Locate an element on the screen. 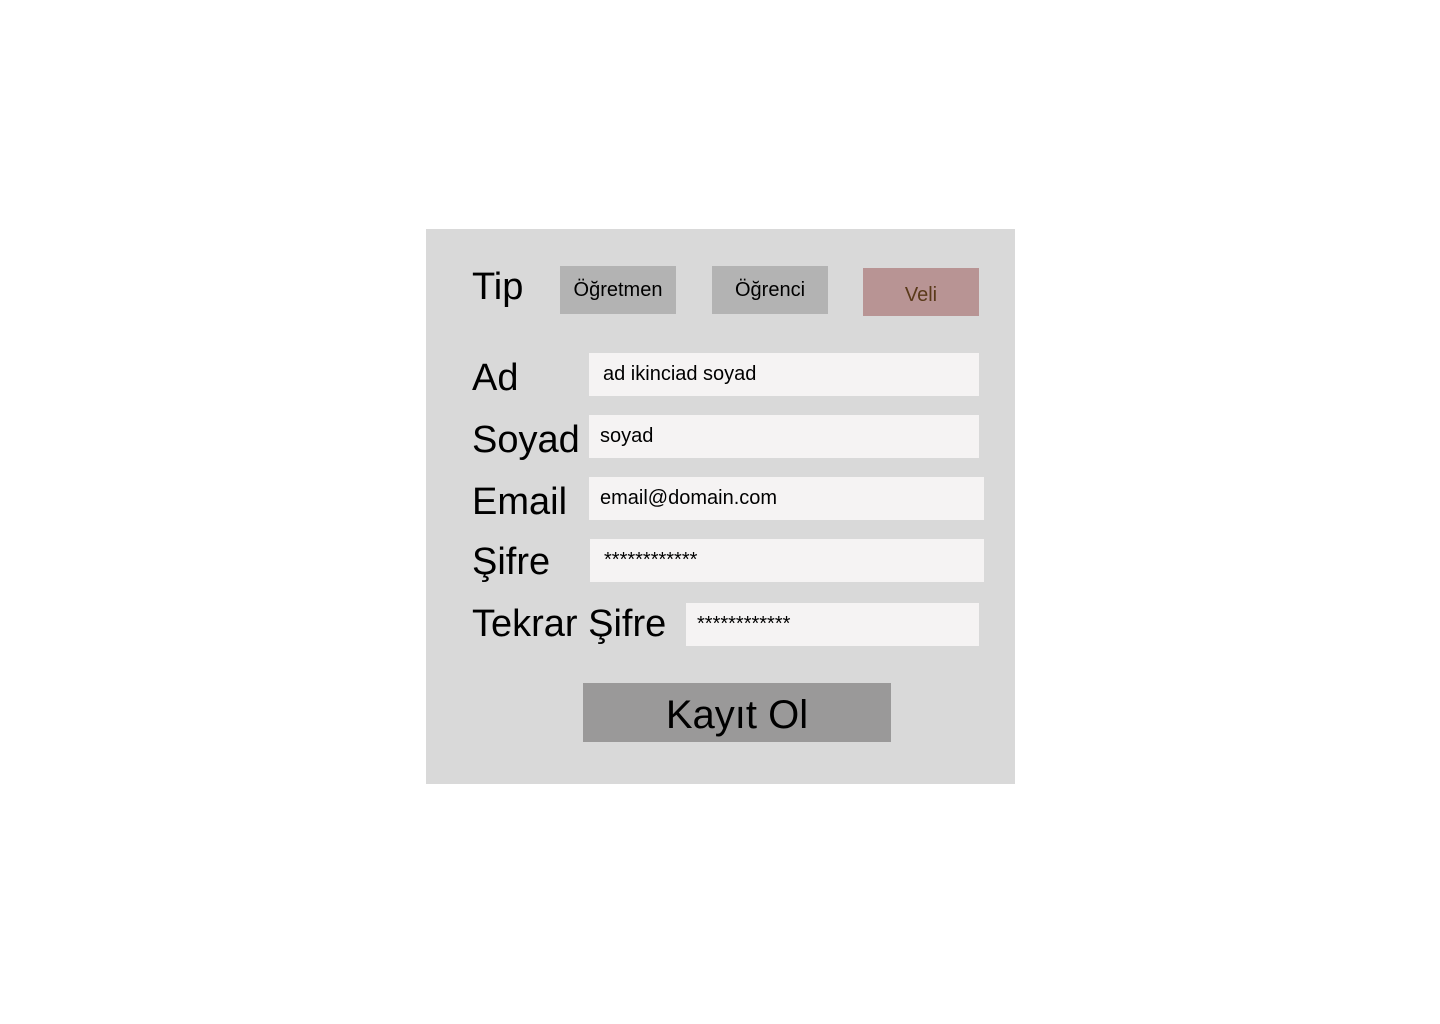 Image resolution: width=1440 pixels, height=1024 pixels. tekrar-sifre-label: Tekrar Şifre is located at coordinates (569, 624).